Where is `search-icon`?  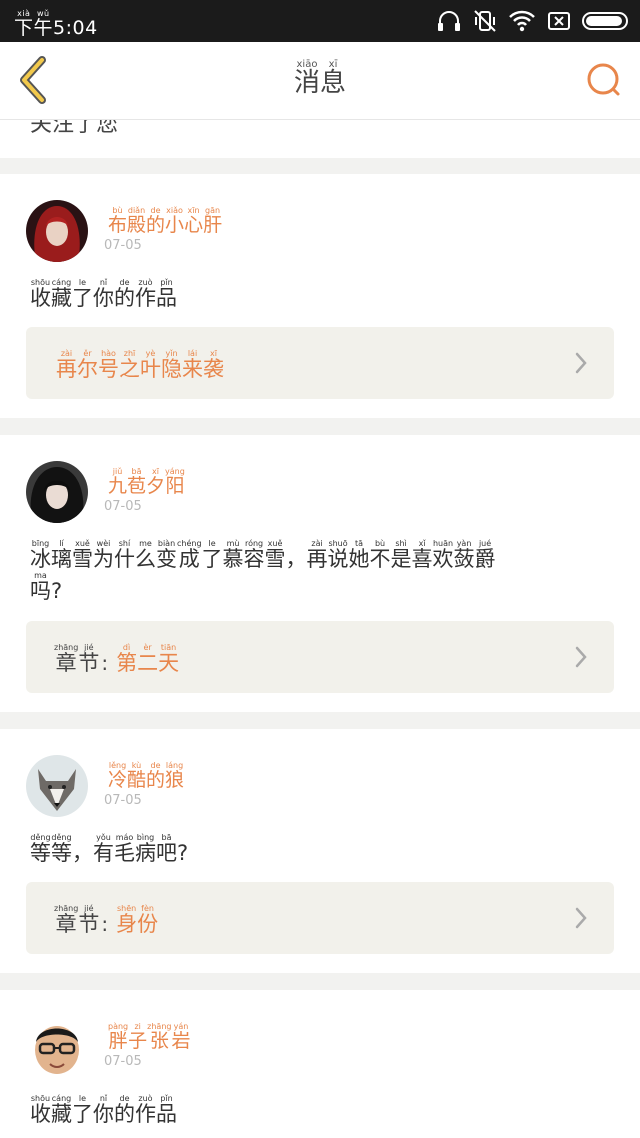 search-icon is located at coordinates (604, 80).